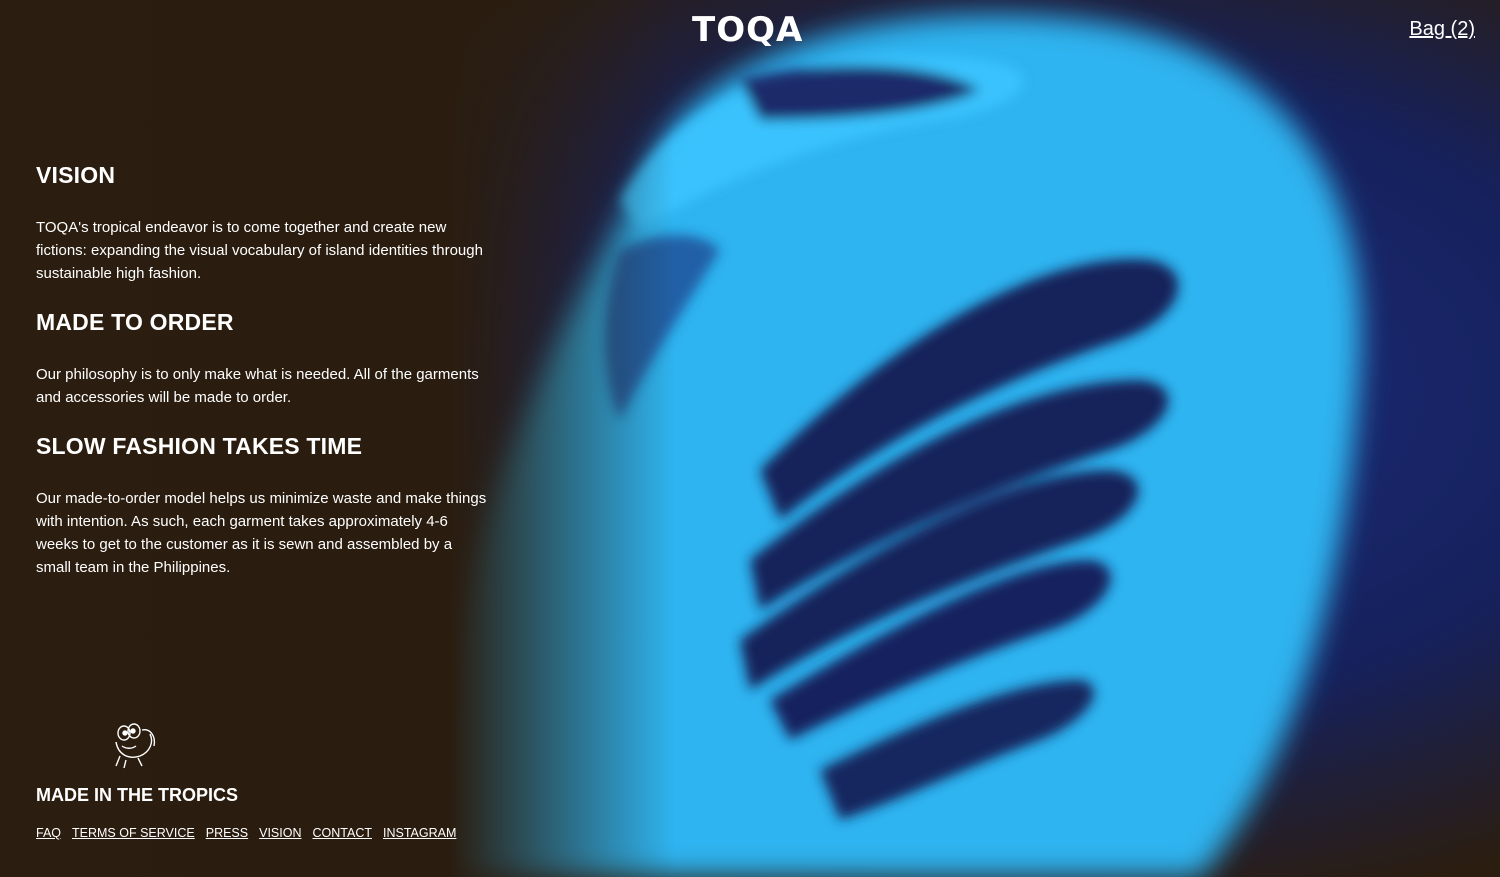  What do you see at coordinates (133, 833) in the screenshot?
I see `footer-link-terms: TERMS OF SERVICE` at bounding box center [133, 833].